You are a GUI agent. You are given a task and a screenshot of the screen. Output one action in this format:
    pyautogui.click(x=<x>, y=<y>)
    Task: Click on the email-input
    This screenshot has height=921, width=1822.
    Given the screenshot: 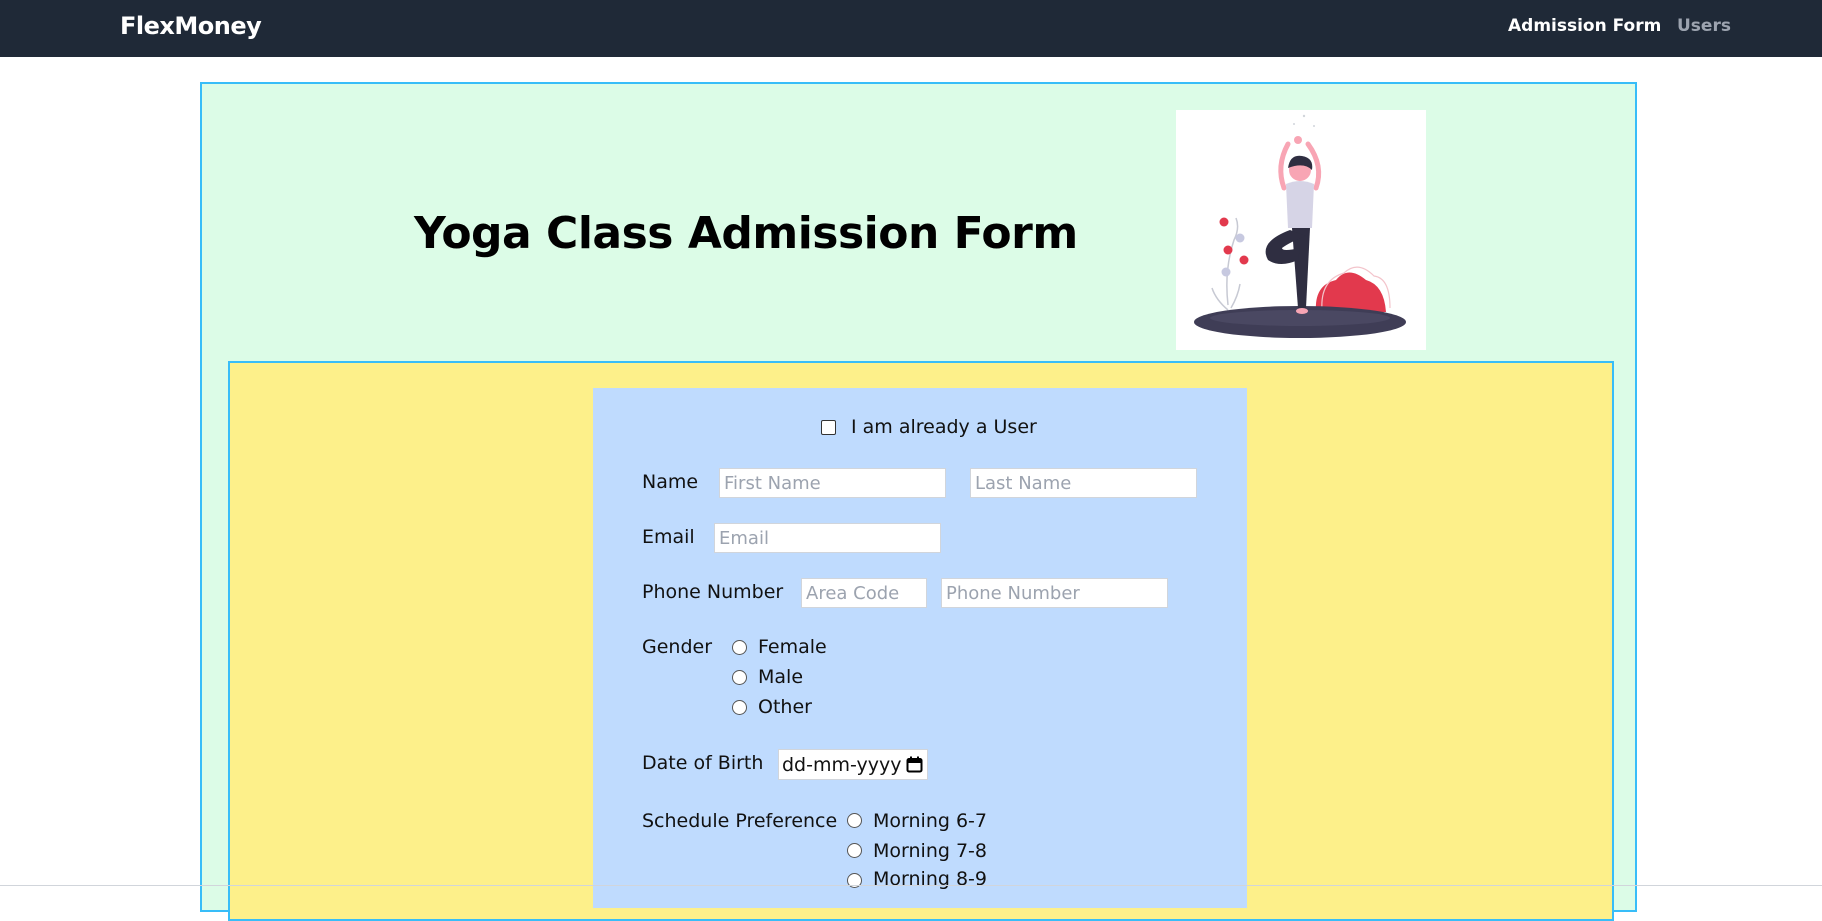 What is the action you would take?
    pyautogui.click(x=827, y=538)
    